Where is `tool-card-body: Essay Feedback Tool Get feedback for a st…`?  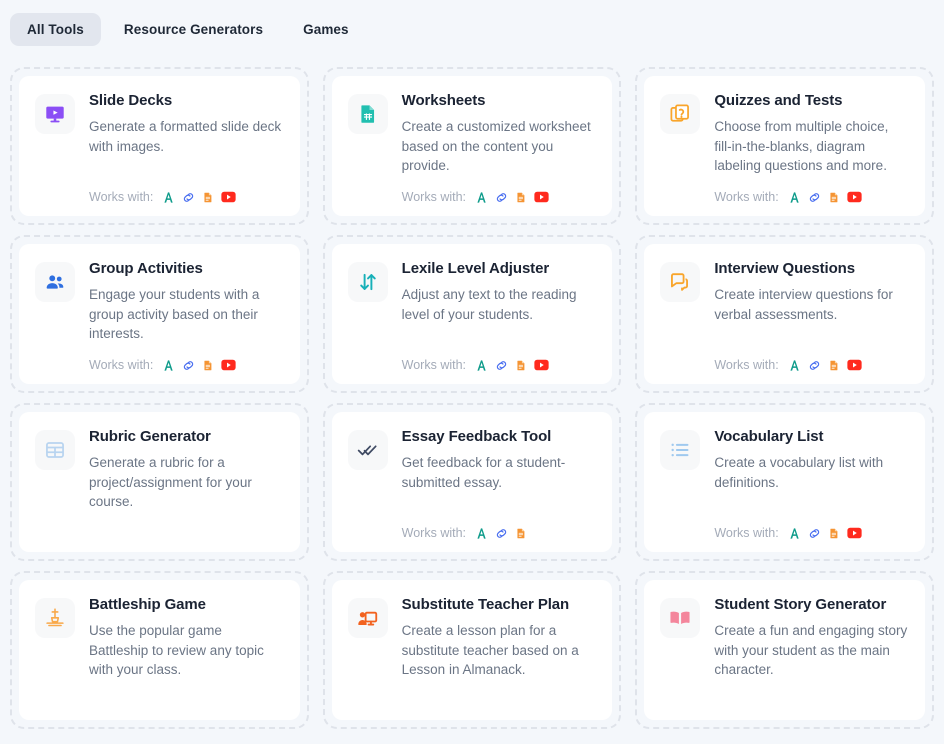 tool-card-body: Essay Feedback Tool Get feedback for a st… is located at coordinates (499, 484).